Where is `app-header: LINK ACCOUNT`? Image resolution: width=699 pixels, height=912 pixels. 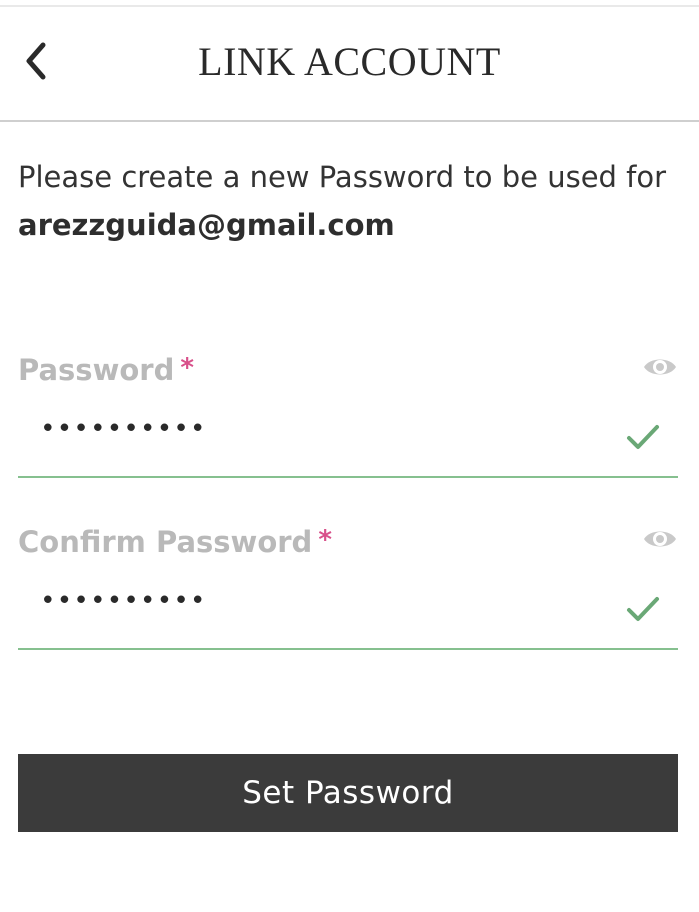
app-header: LINK ACCOUNT is located at coordinates (349, 65).